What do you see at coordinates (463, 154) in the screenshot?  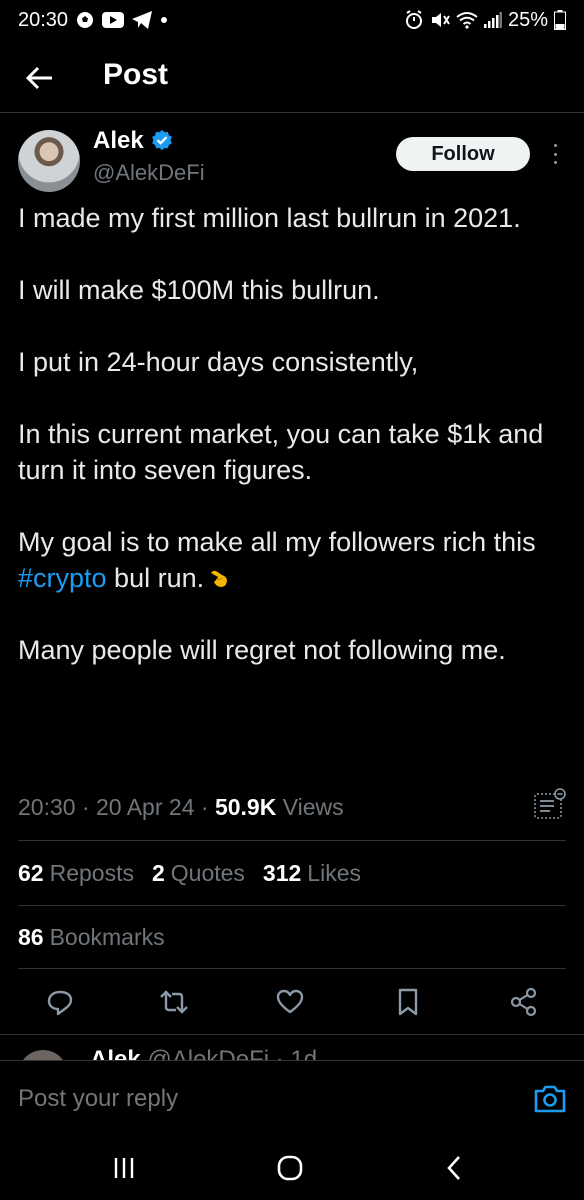 I see `follow-button: Follow` at bounding box center [463, 154].